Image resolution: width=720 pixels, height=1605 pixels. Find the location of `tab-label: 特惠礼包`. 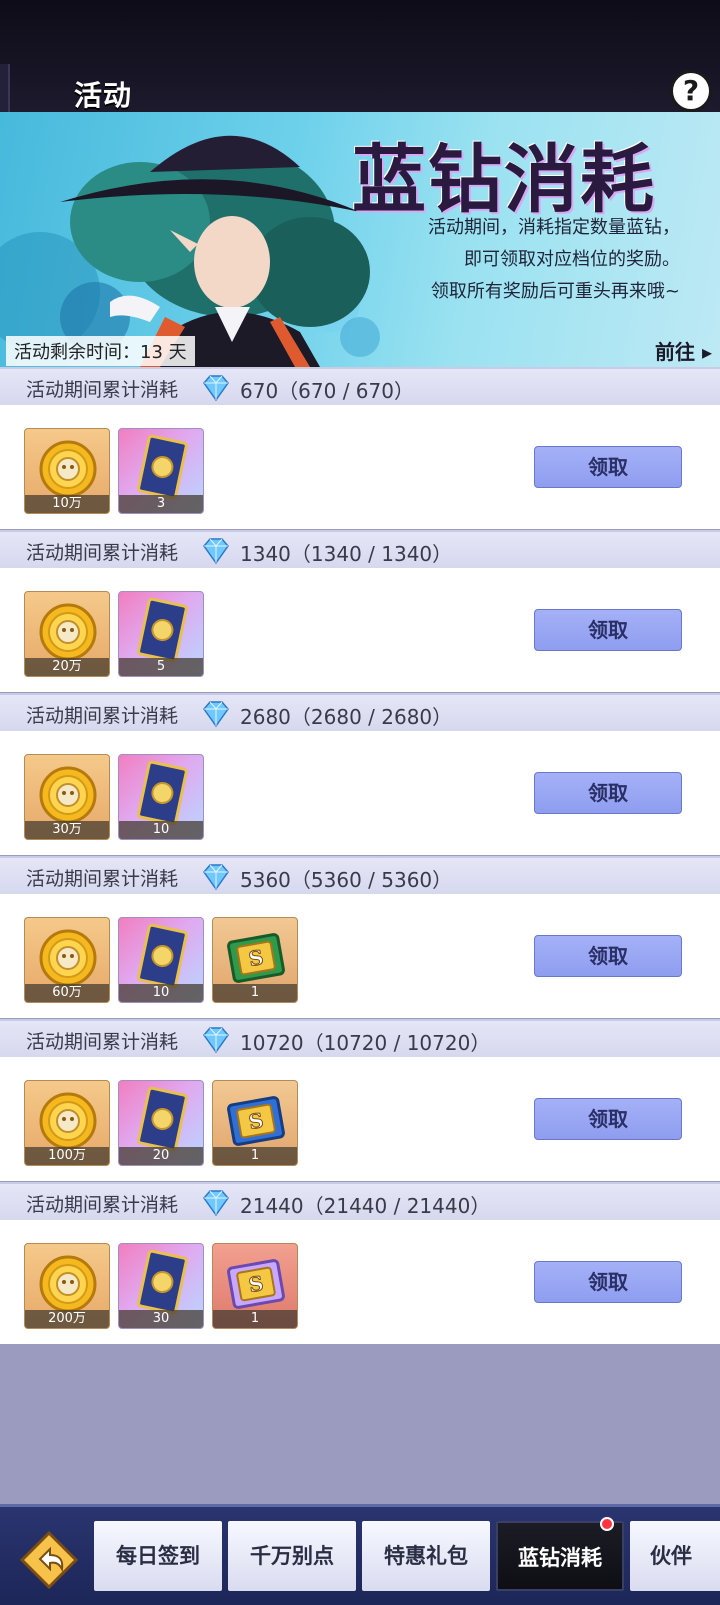

tab-label: 特惠礼包 is located at coordinates (426, 1555).